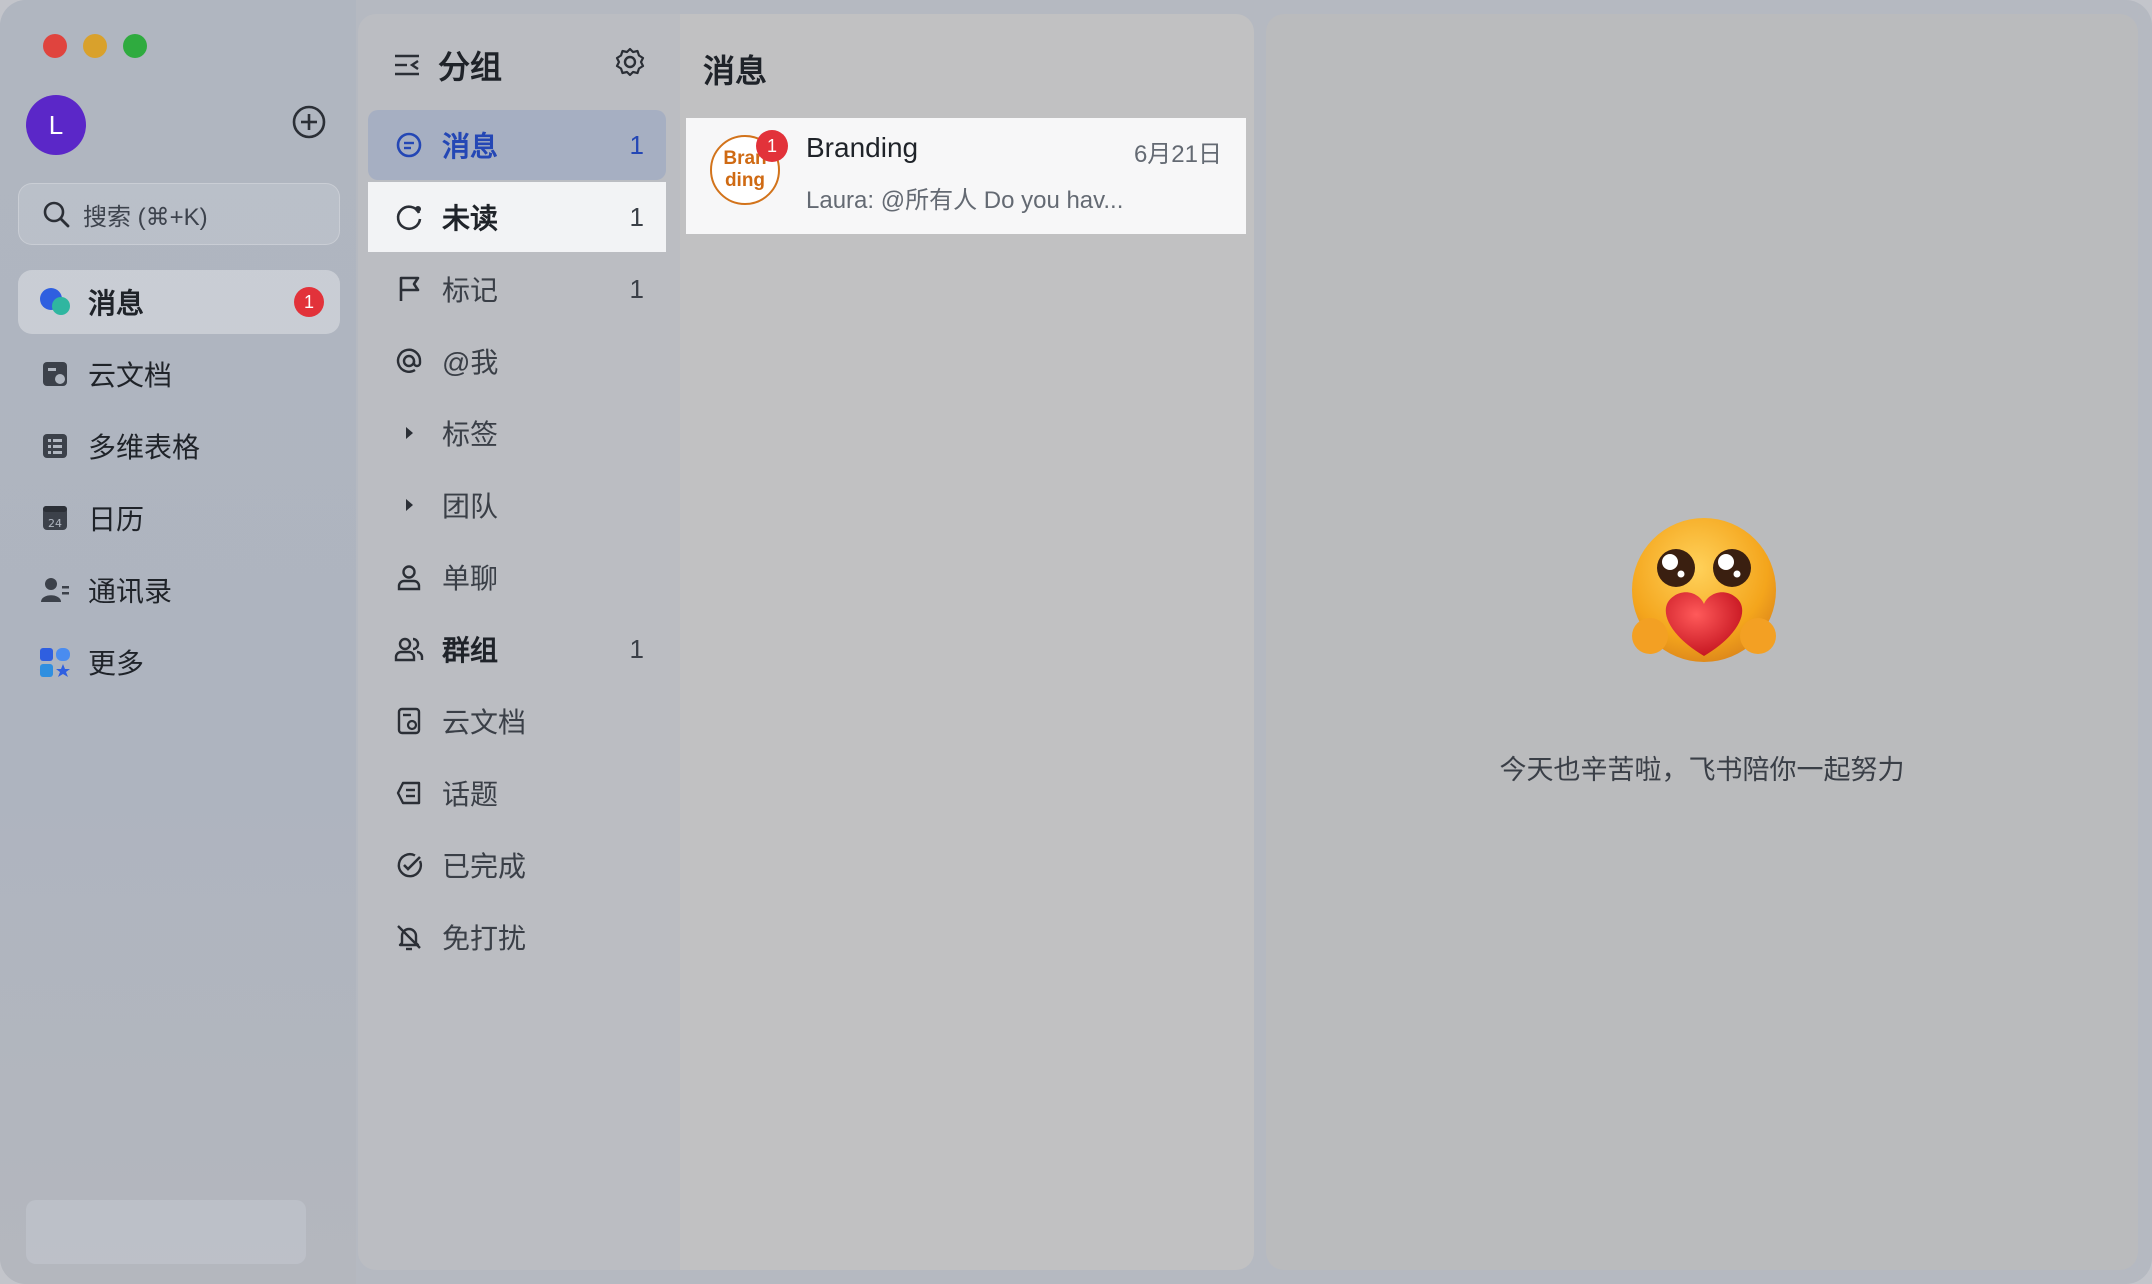 This screenshot has width=2152, height=1284. Describe the element at coordinates (470, 434) in the screenshot. I see `group-item-label: 标签` at that location.